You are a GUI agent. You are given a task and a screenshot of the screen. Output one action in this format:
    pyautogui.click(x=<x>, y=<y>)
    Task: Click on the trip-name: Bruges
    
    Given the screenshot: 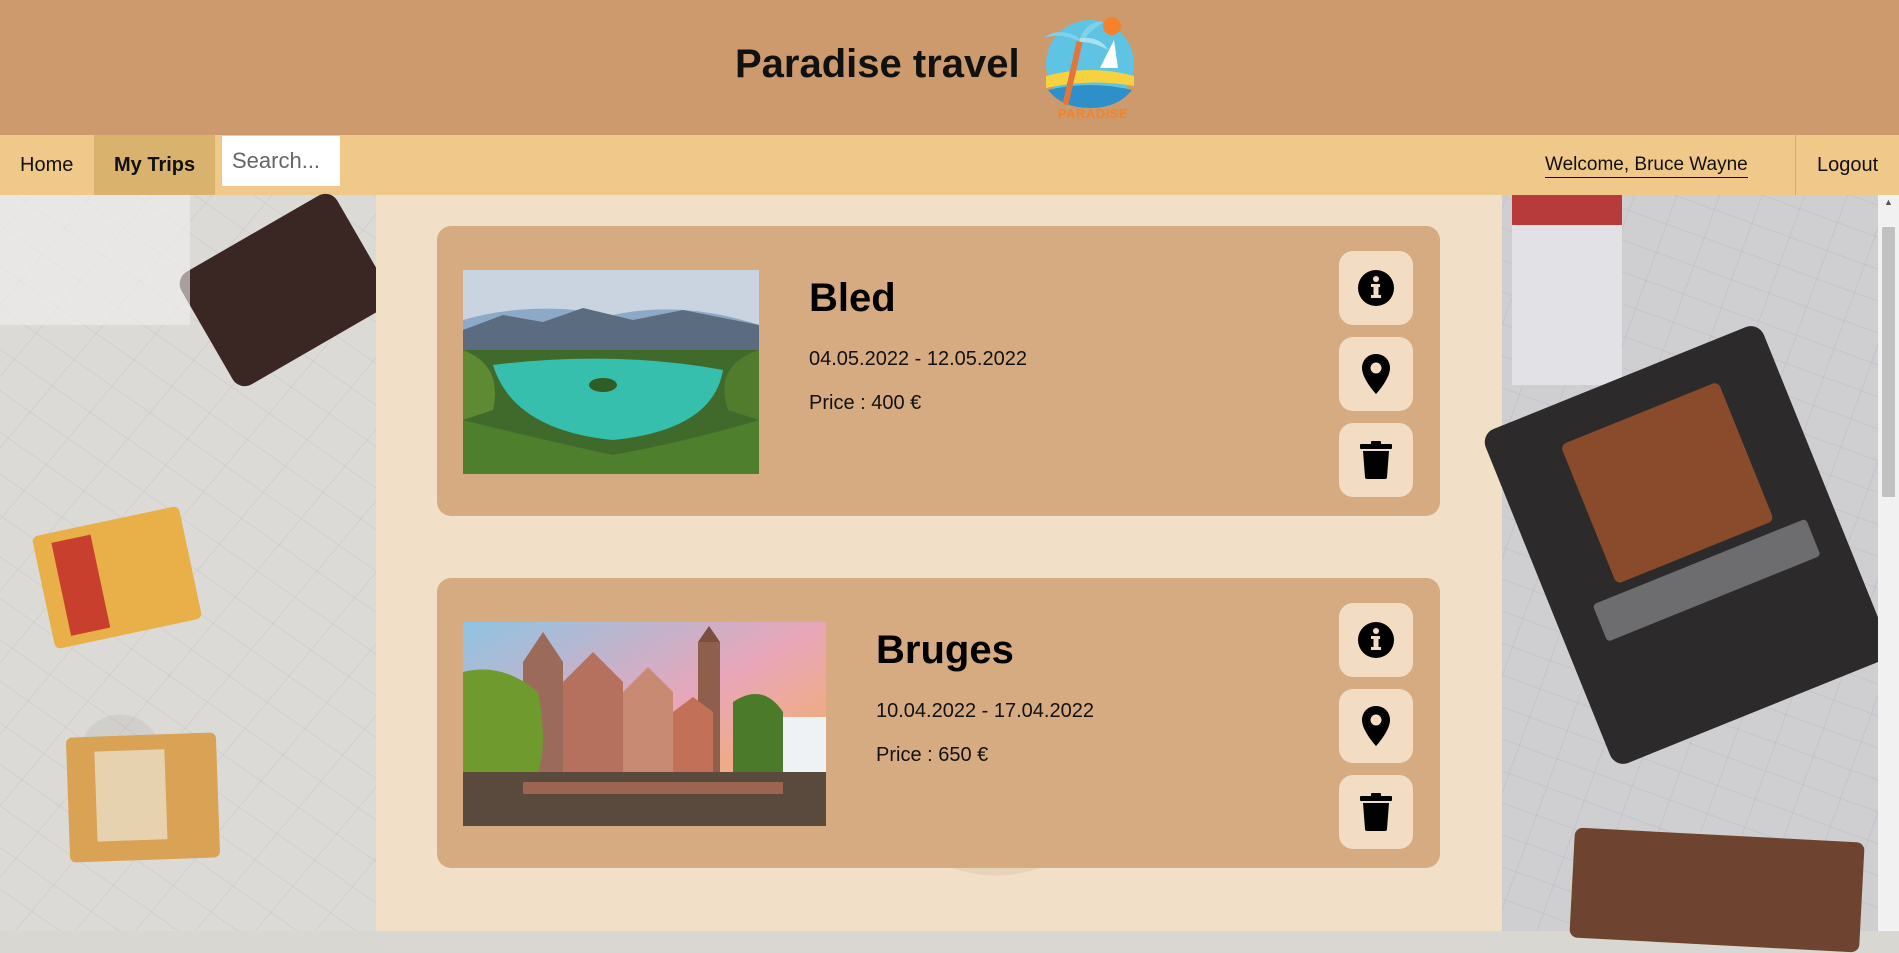 What is the action you would take?
    pyautogui.click(x=945, y=650)
    